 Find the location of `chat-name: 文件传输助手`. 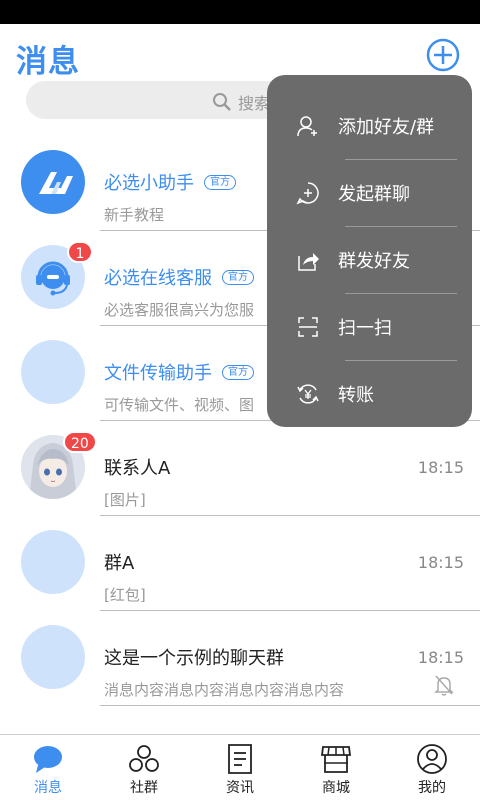

chat-name: 文件传输助手 is located at coordinates (158, 373).